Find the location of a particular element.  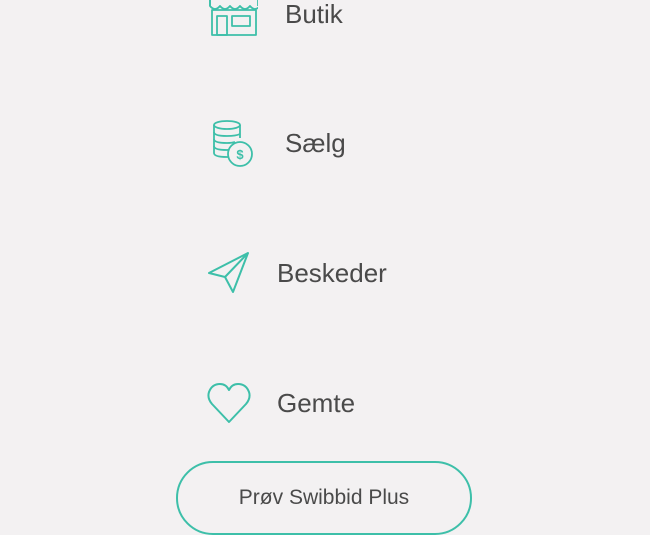

menu-item-label: Butik is located at coordinates (314, 14).